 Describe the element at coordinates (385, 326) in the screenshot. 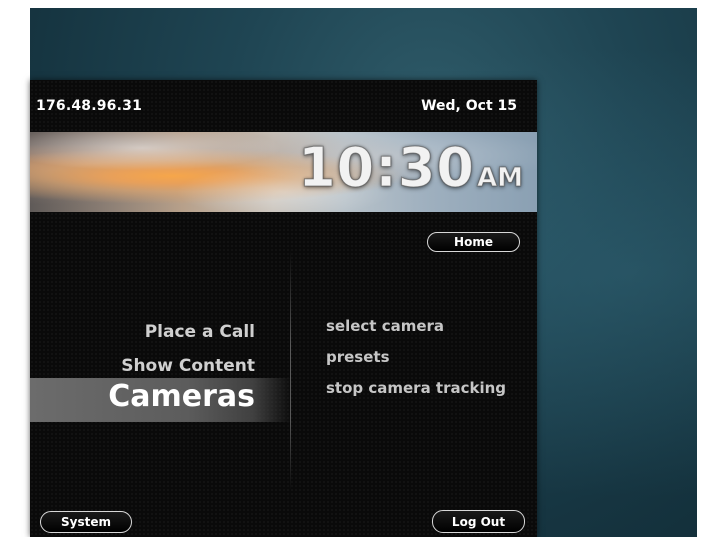

I see `submenu-item-select-camera: select camera` at that location.